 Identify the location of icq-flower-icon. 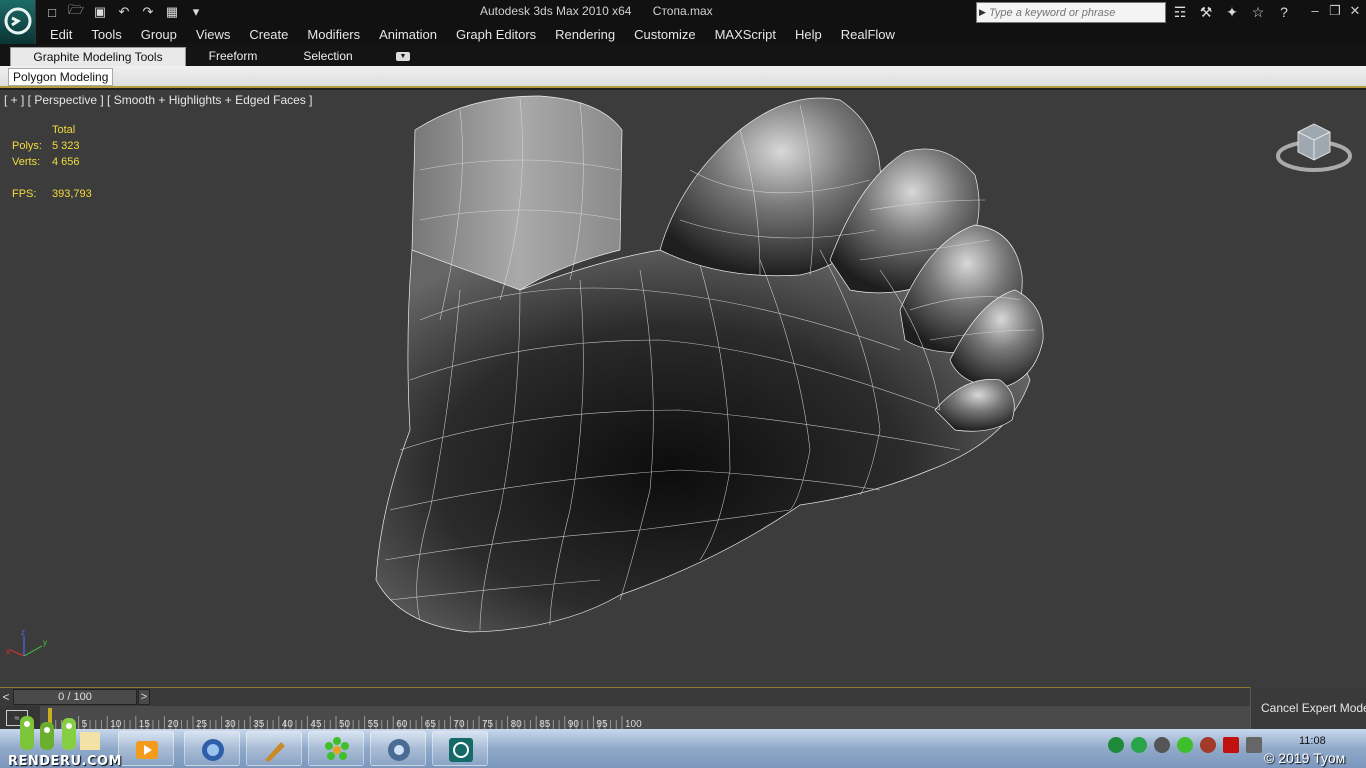
(337, 748).